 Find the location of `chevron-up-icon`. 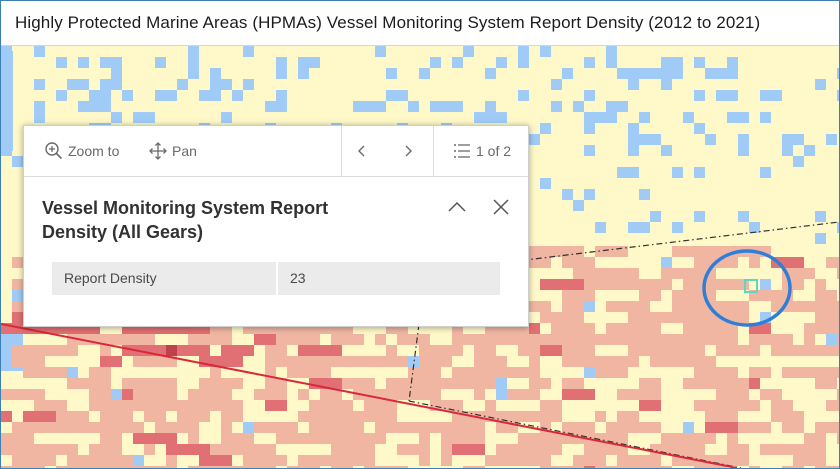

chevron-up-icon is located at coordinates (457, 206).